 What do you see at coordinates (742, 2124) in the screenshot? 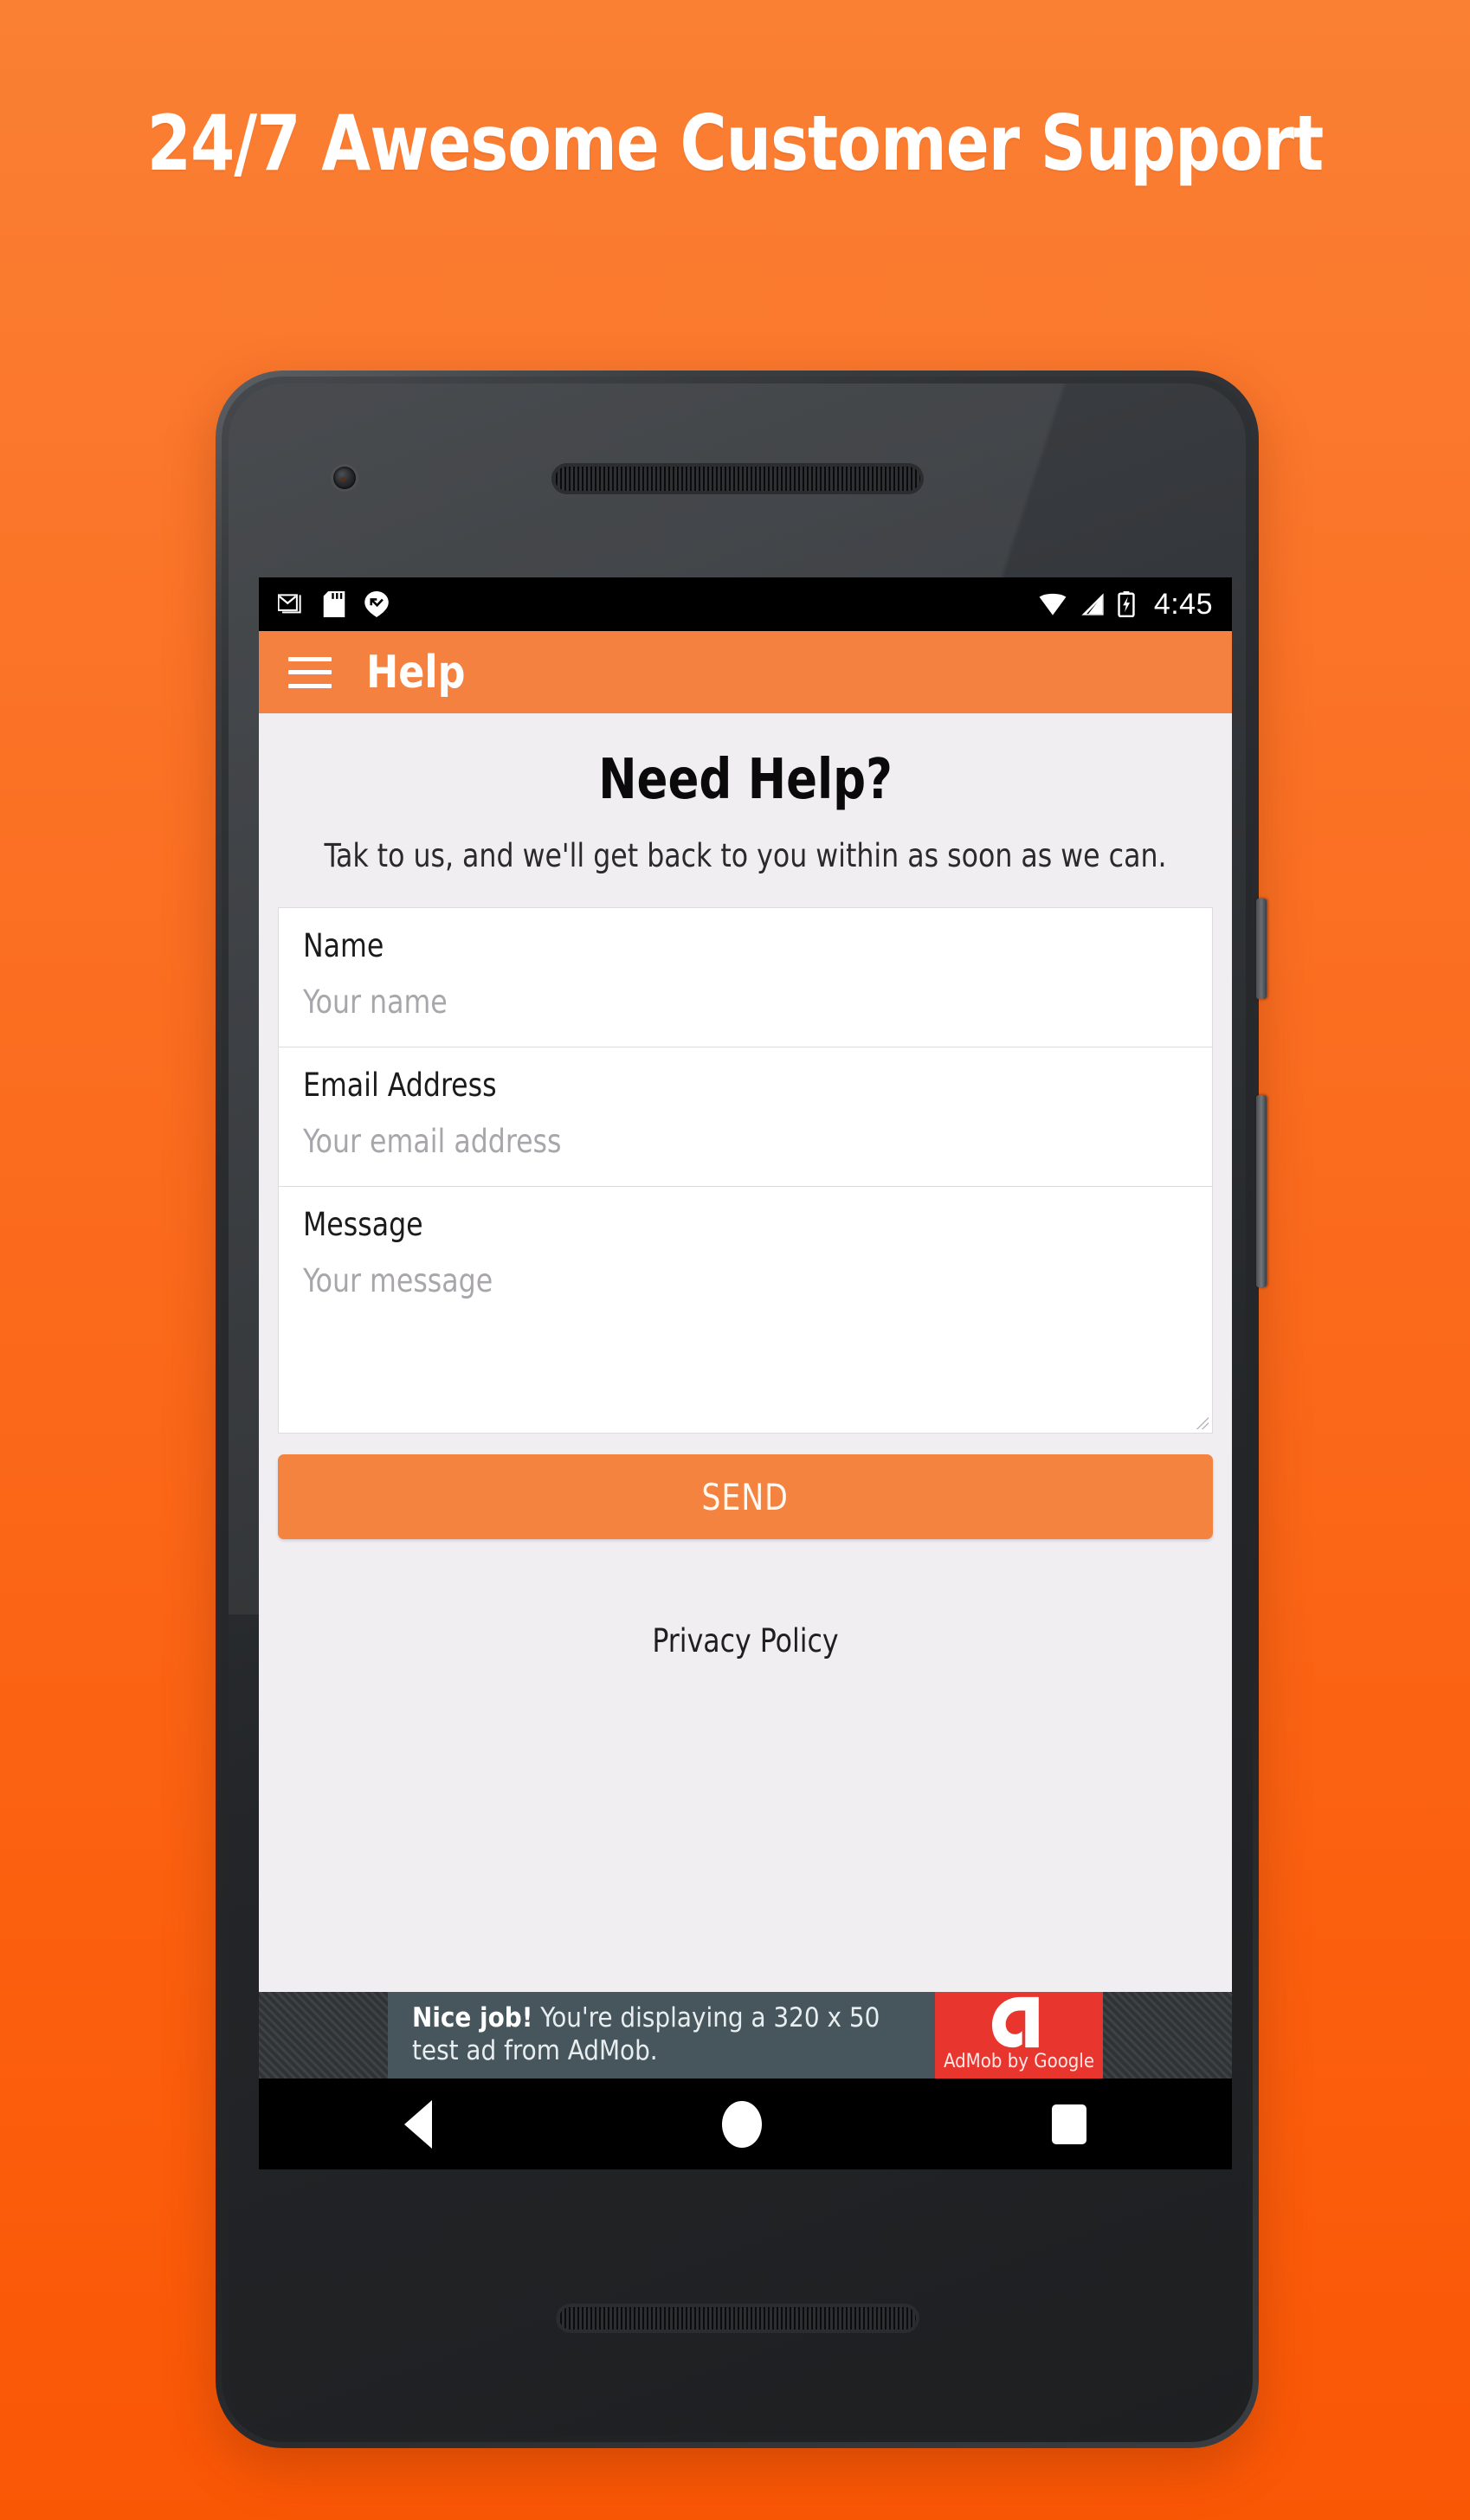
I see `home-circle-icon` at bounding box center [742, 2124].